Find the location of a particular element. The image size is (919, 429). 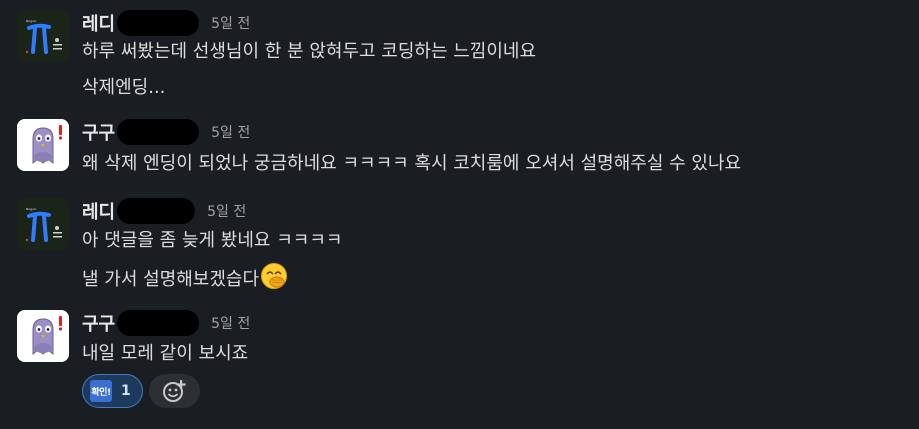

reaction-confirm-button: 확인! 1 is located at coordinates (112, 391).